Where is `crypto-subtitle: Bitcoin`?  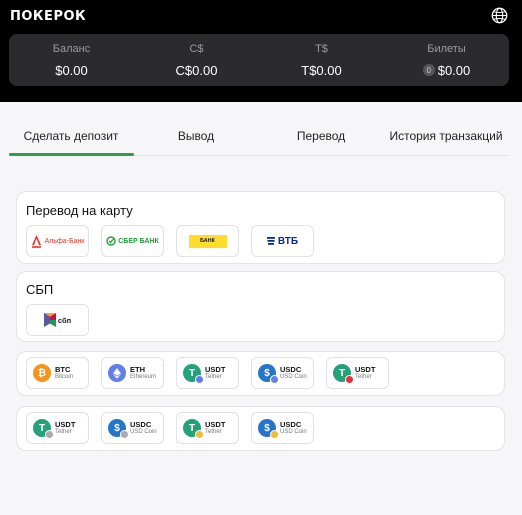
crypto-subtitle: Bitcoin is located at coordinates (64, 376).